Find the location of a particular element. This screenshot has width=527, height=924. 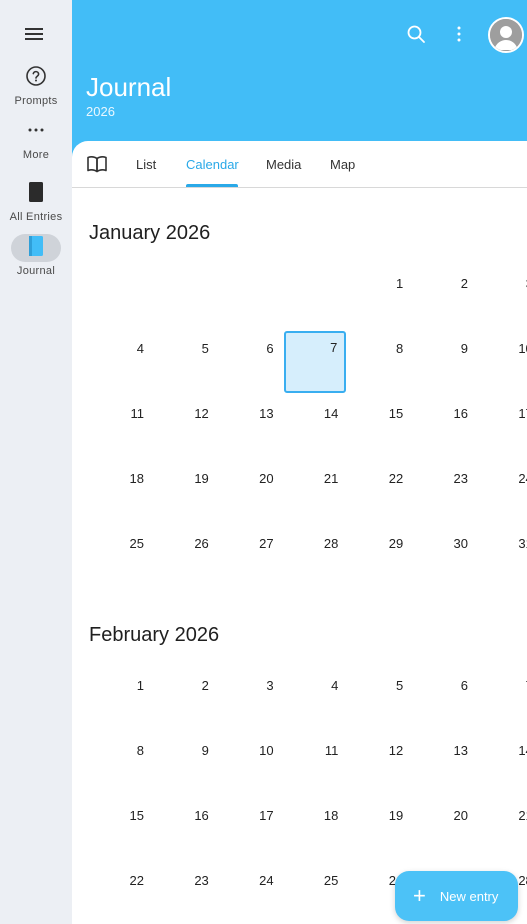

day-cell: 29 is located at coordinates (379, 556).